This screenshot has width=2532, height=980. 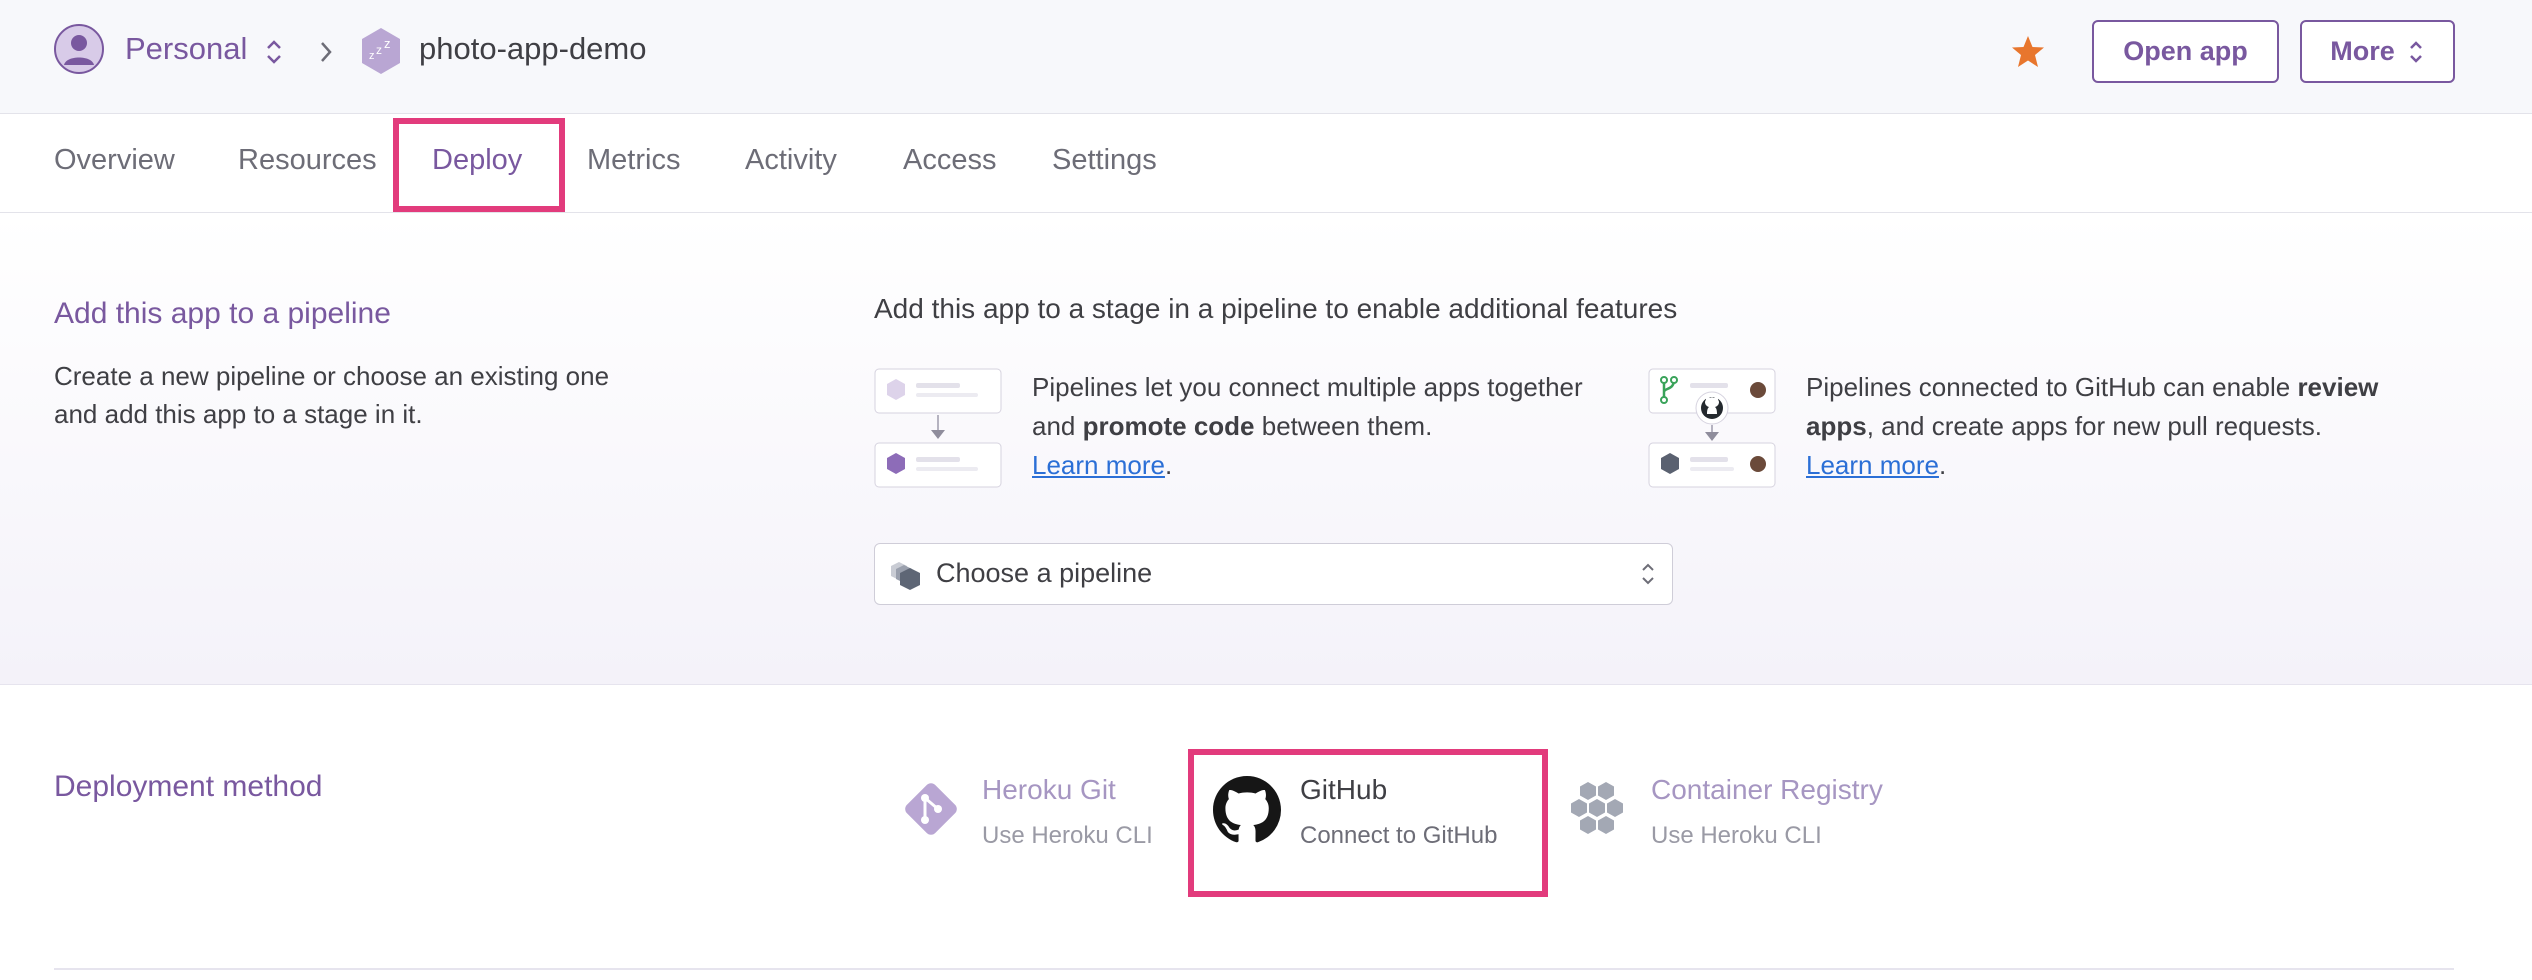 I want to click on open-app-button: Open app, so click(x=2185, y=51).